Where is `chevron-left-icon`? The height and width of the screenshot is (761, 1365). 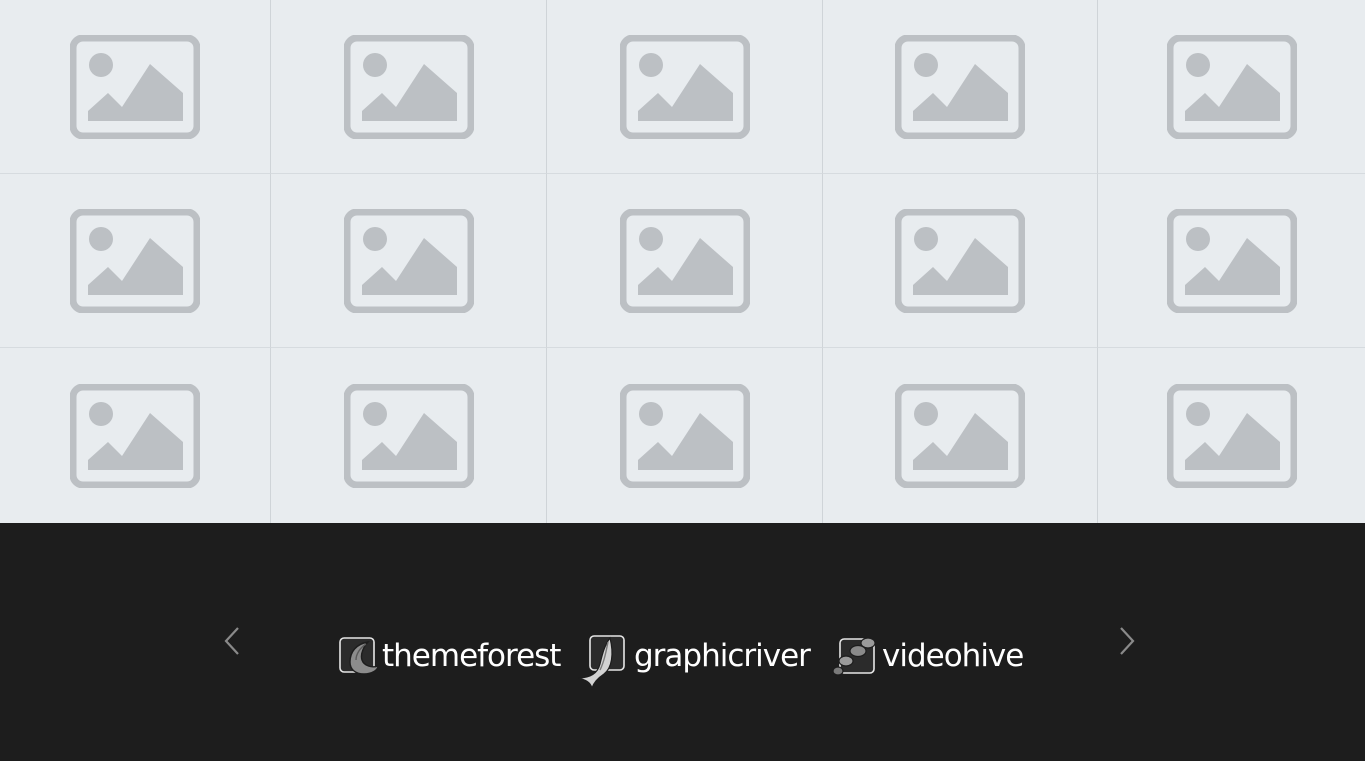
chevron-left-icon is located at coordinates (231, 641).